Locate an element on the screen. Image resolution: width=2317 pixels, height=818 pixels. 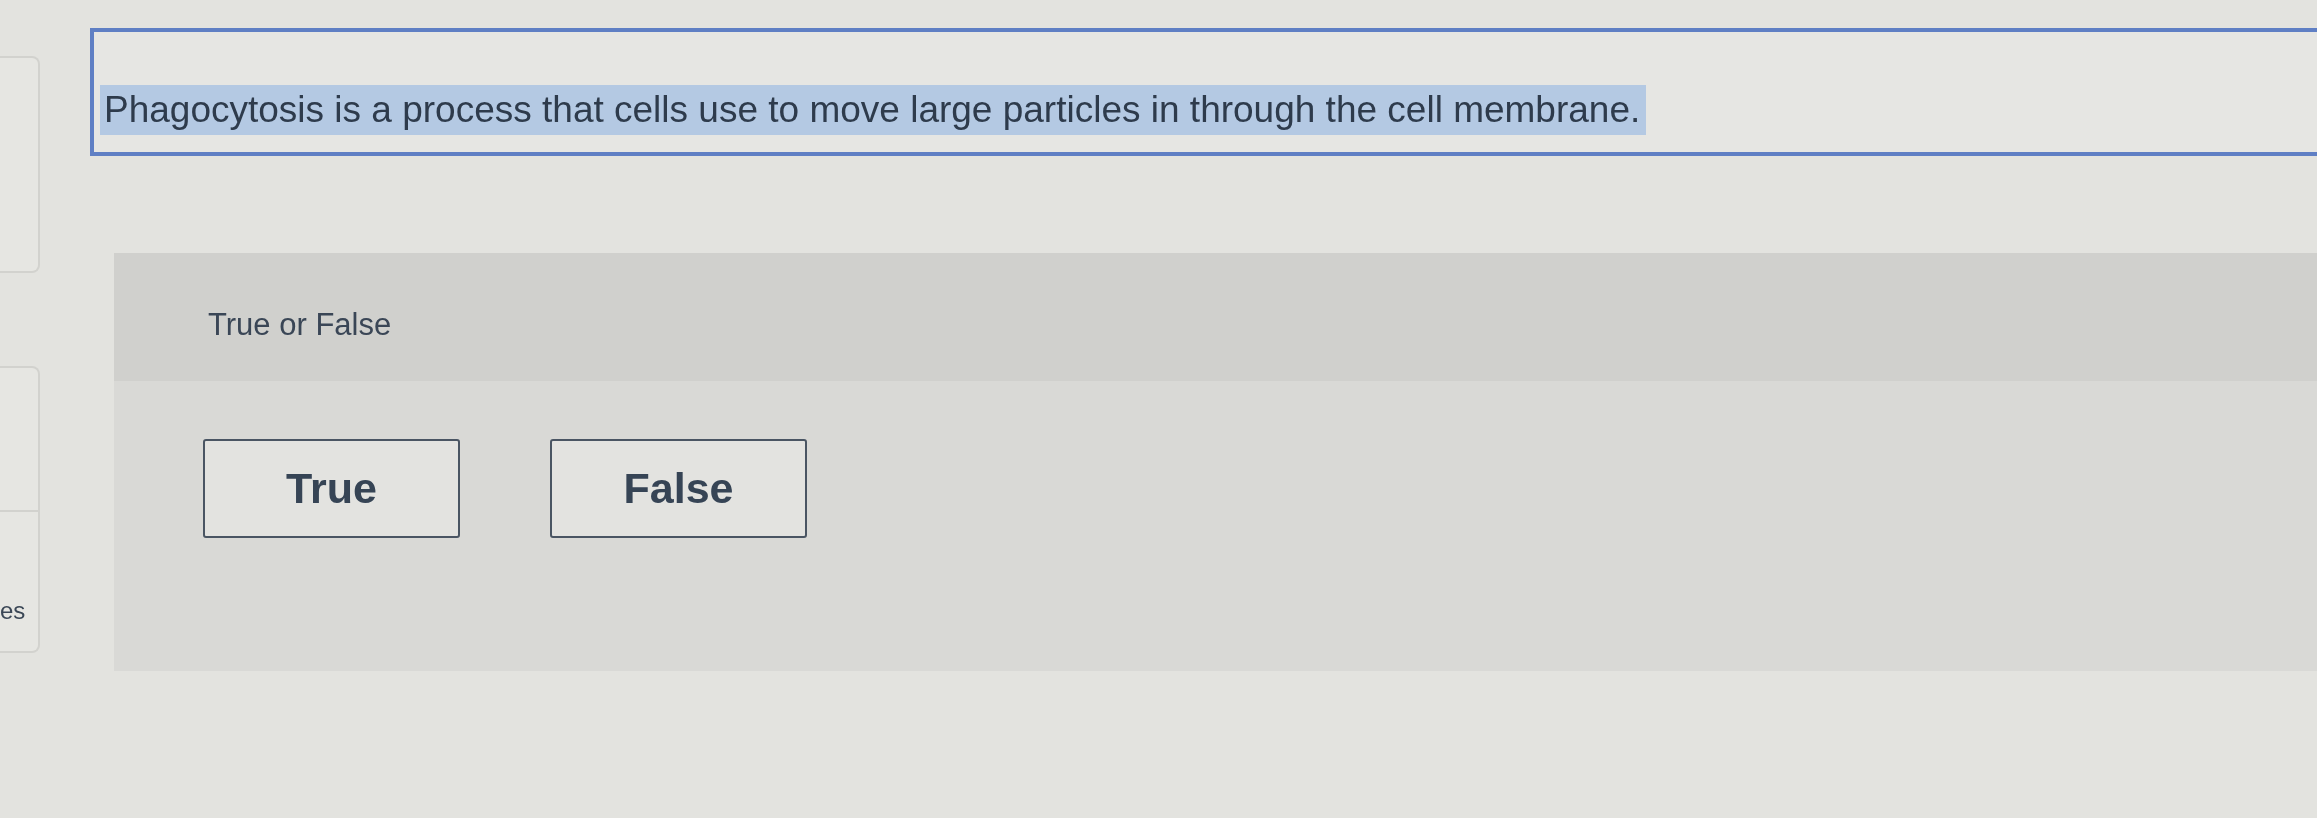
answer-option-button: True is located at coordinates (331, 488).